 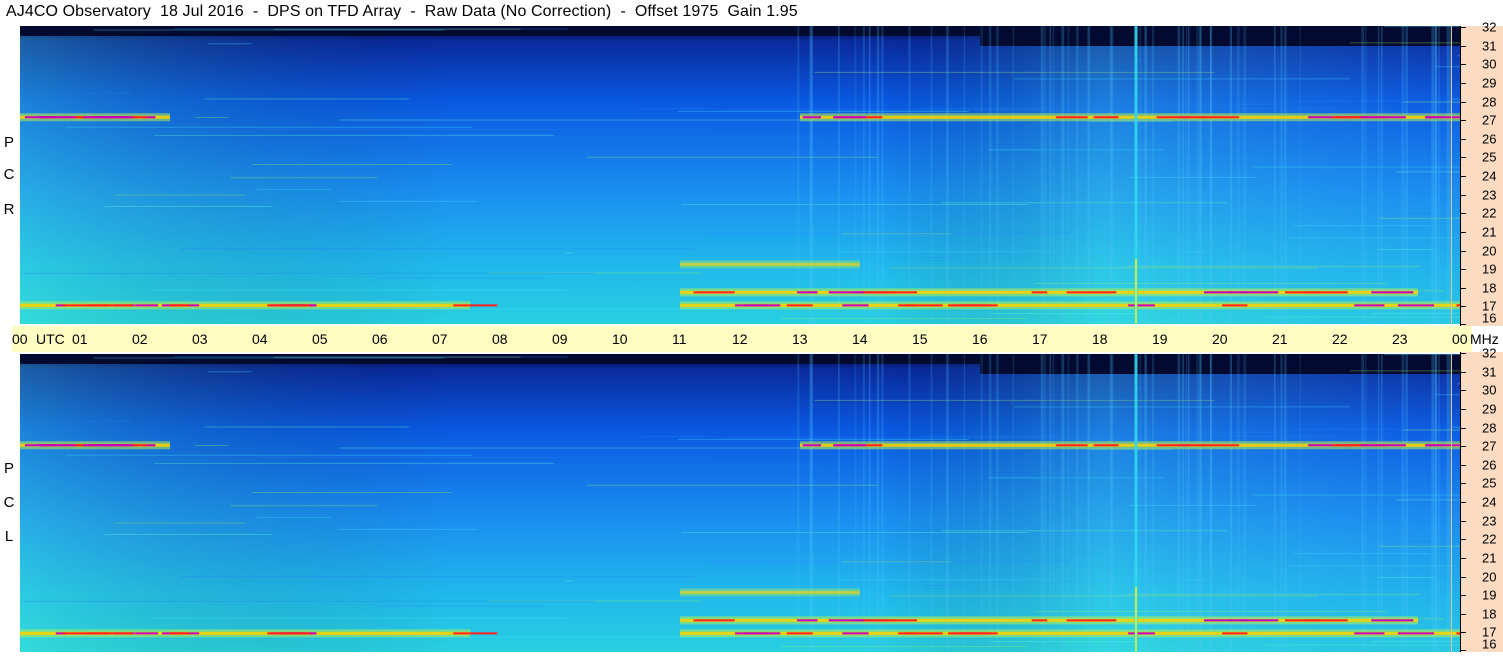 What do you see at coordinates (1489, 465) in the screenshot?
I see `freq-tick-label: 26` at bounding box center [1489, 465].